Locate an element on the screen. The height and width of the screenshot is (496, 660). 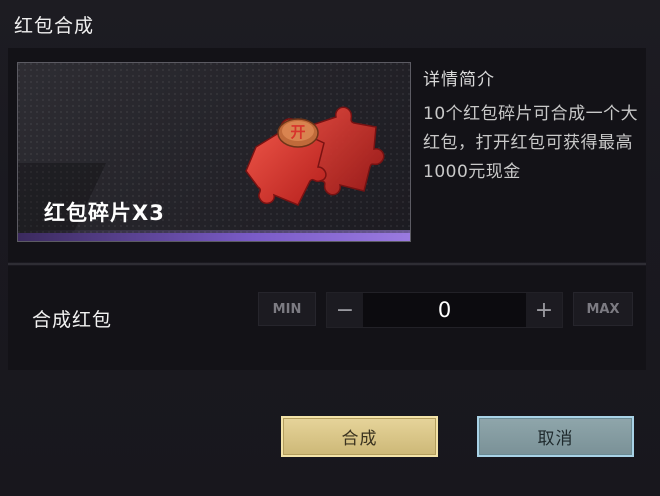
compose-button: 合成 is located at coordinates (359, 436).